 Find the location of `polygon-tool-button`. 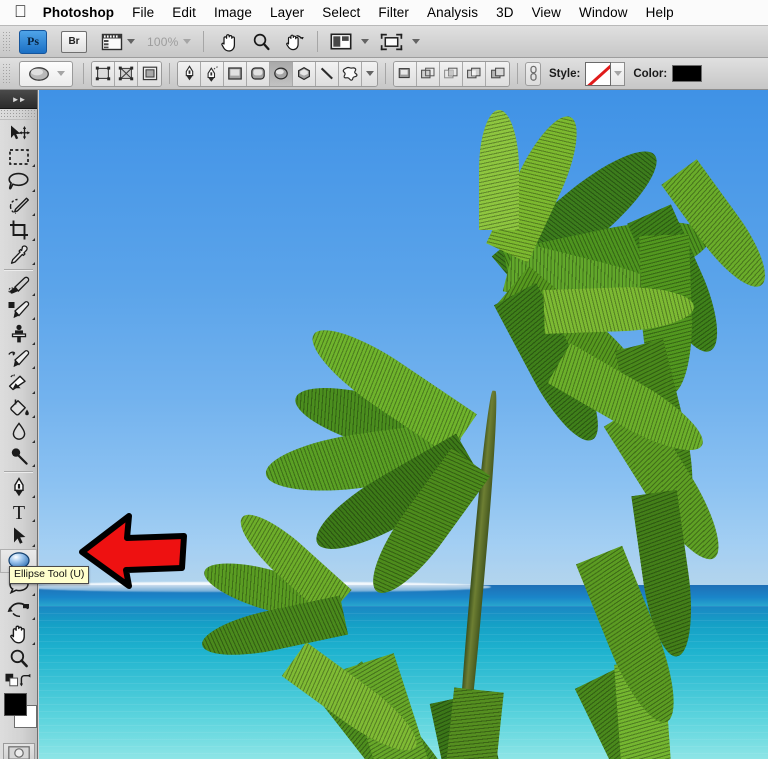

polygon-tool-button is located at coordinates (304, 73).